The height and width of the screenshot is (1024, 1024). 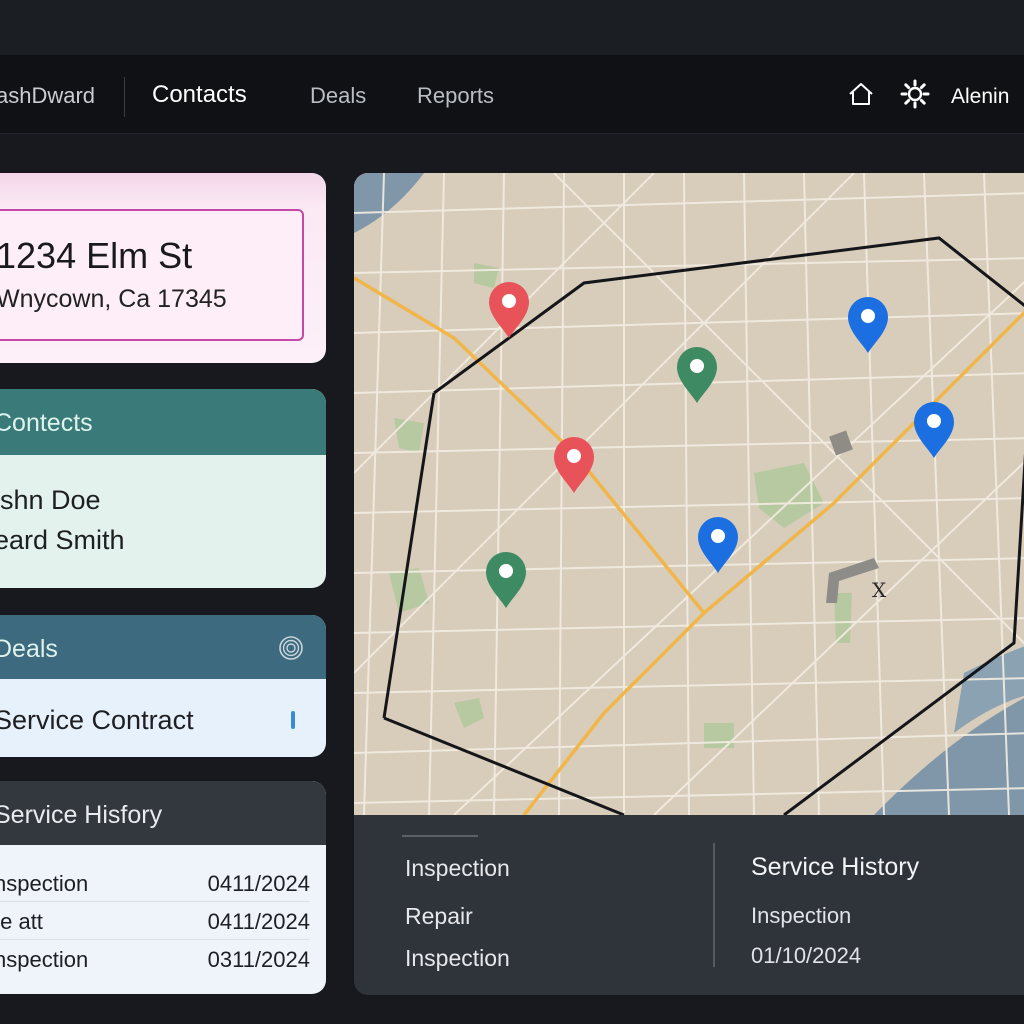 What do you see at coordinates (879, 590) in the screenshot?
I see `map-x-marker: X` at bounding box center [879, 590].